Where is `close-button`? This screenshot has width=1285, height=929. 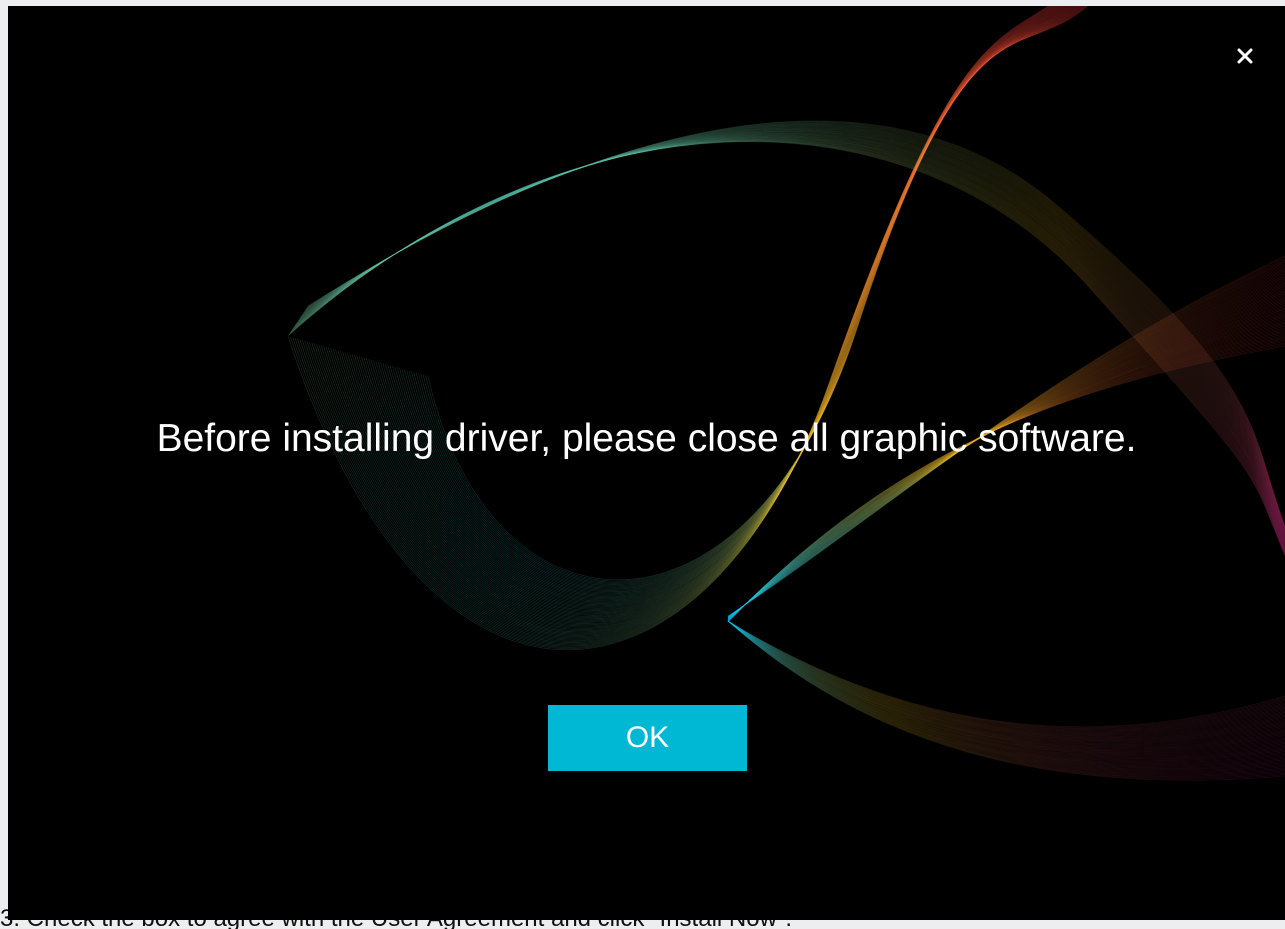
close-button is located at coordinates (1245, 56).